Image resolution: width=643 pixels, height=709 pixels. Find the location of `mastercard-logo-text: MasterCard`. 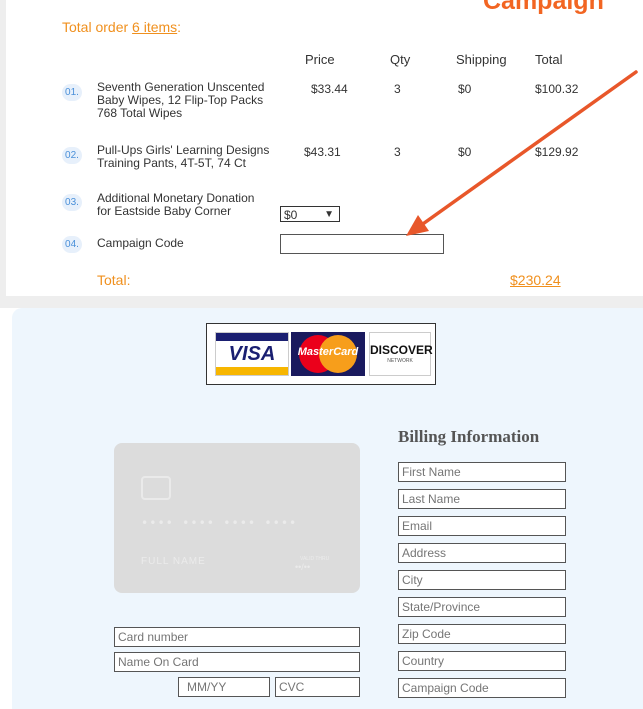

mastercard-logo-text: MasterCard is located at coordinates (328, 352).